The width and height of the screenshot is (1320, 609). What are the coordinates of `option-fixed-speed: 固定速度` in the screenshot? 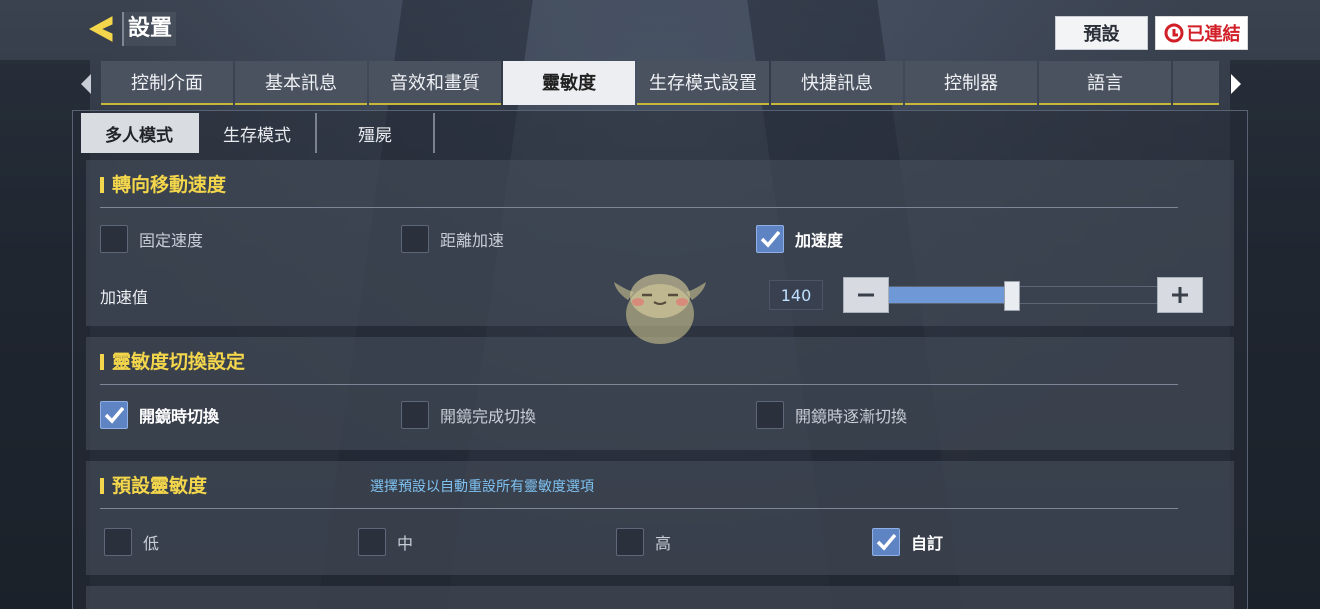 It's located at (151, 239).